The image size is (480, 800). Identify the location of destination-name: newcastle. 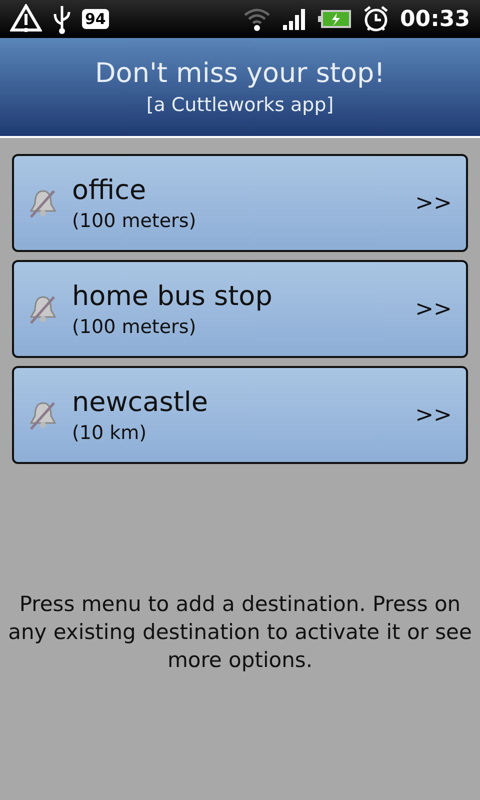
(140, 402).